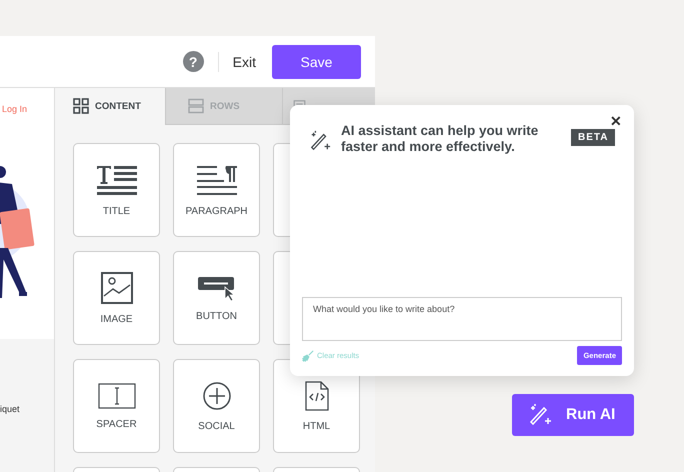  What do you see at coordinates (308, 356) in the screenshot?
I see `broom-icon` at bounding box center [308, 356].